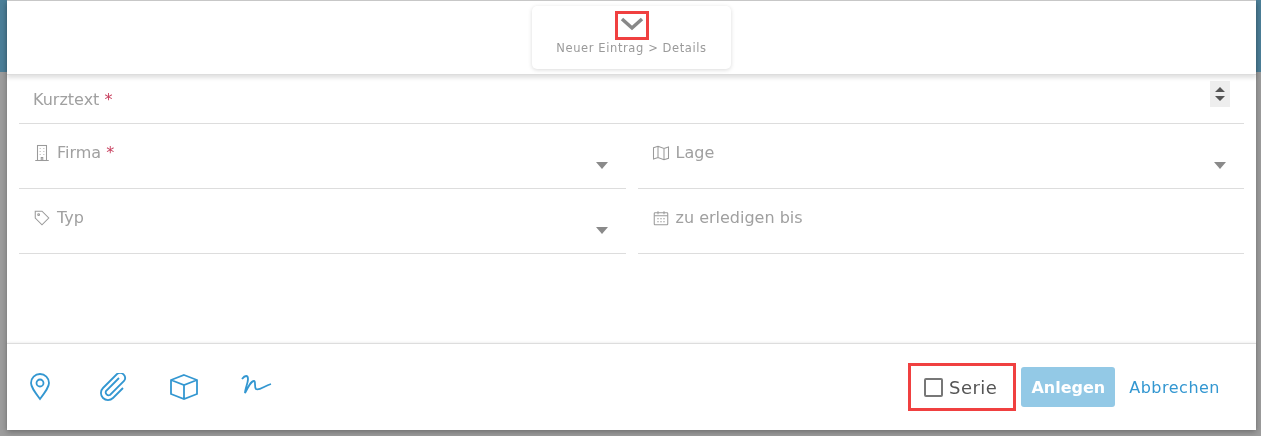 The width and height of the screenshot is (1261, 436). Describe the element at coordinates (739, 217) in the screenshot. I see `field-label: zu erledigen bis` at that location.